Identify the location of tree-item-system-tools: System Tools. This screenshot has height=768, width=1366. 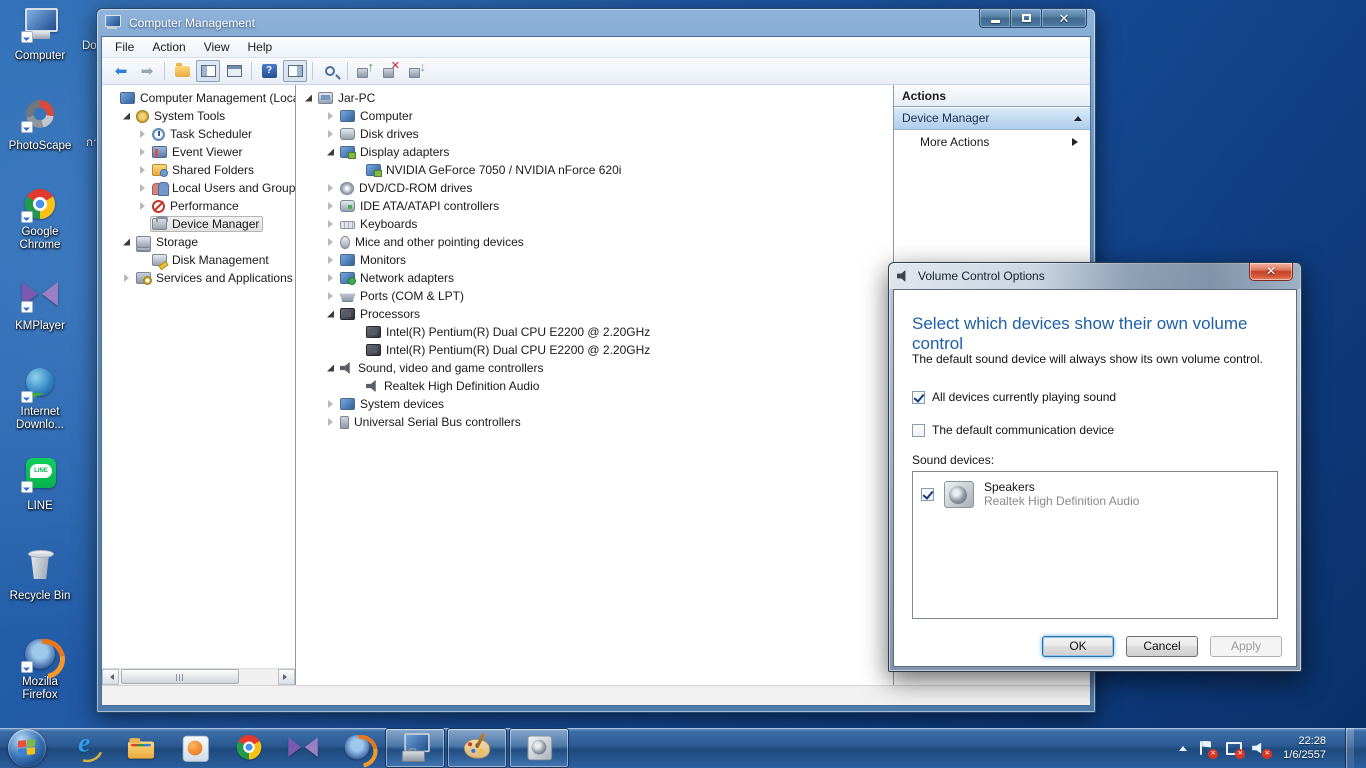
(165, 116).